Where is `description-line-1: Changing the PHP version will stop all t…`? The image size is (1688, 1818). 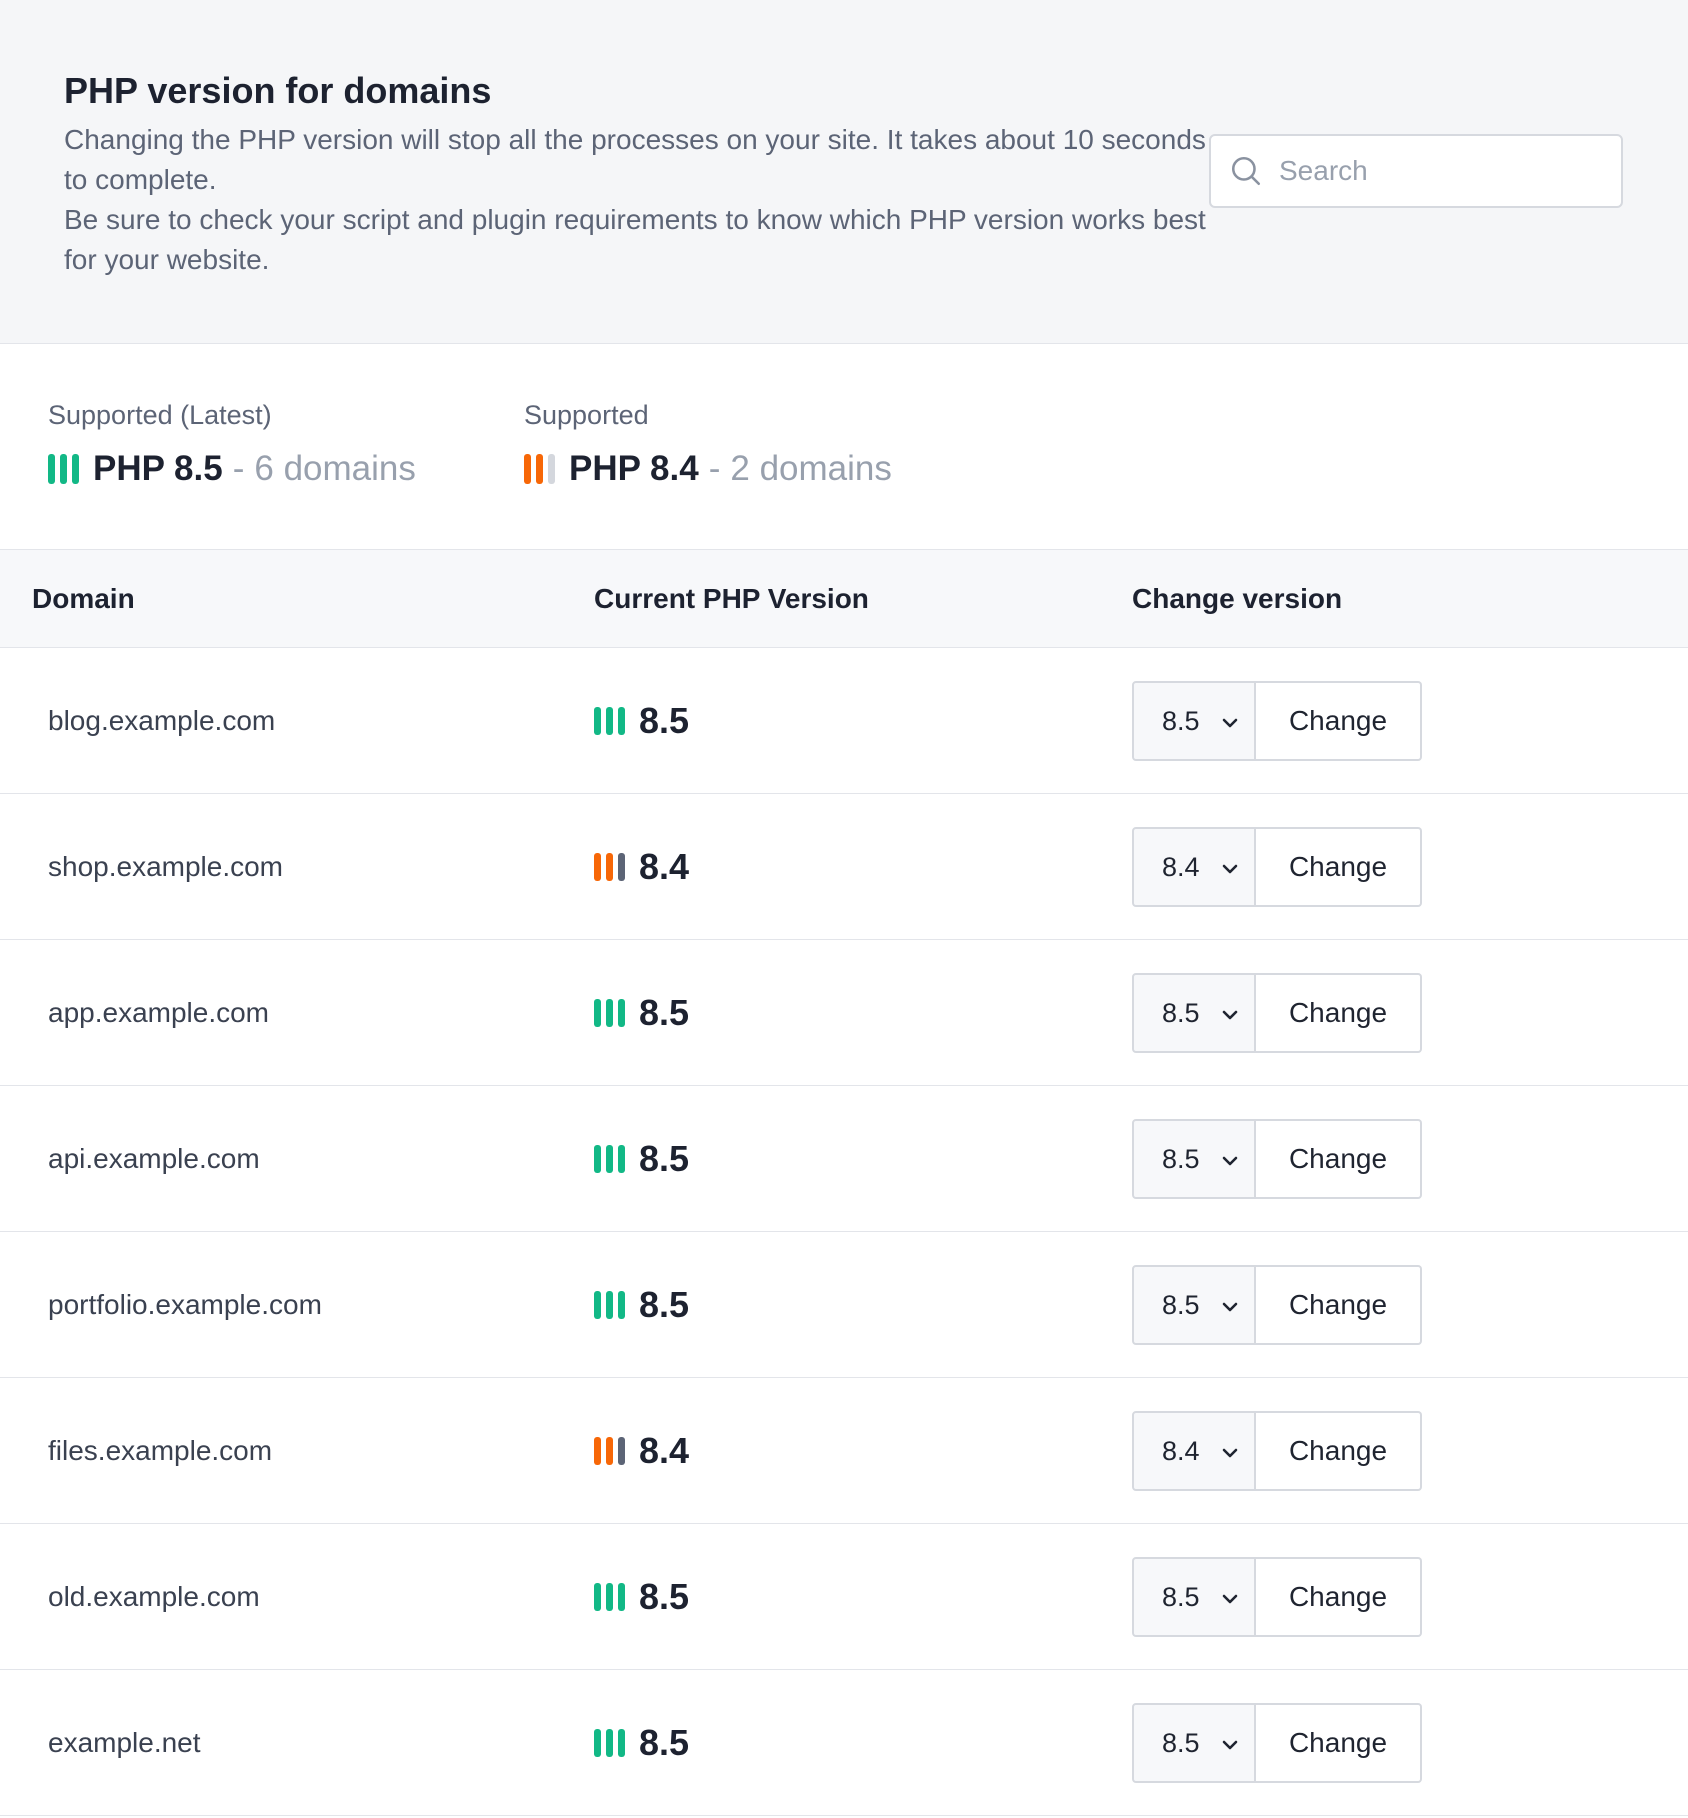
description-line-1: Changing the PHP version will stop all t… is located at coordinates (635, 159).